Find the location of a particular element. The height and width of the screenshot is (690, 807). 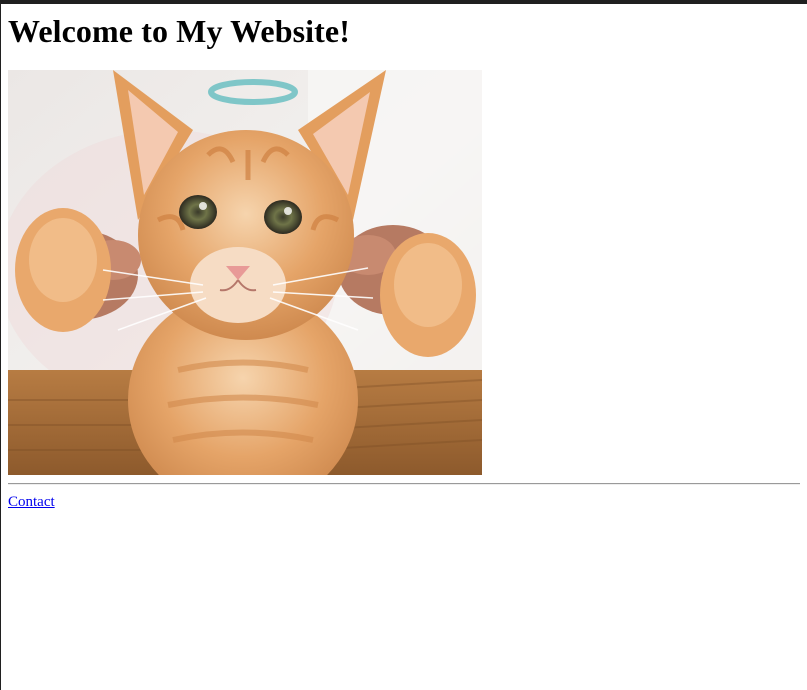

page-title: Welcome to My Website! is located at coordinates (179, 31).